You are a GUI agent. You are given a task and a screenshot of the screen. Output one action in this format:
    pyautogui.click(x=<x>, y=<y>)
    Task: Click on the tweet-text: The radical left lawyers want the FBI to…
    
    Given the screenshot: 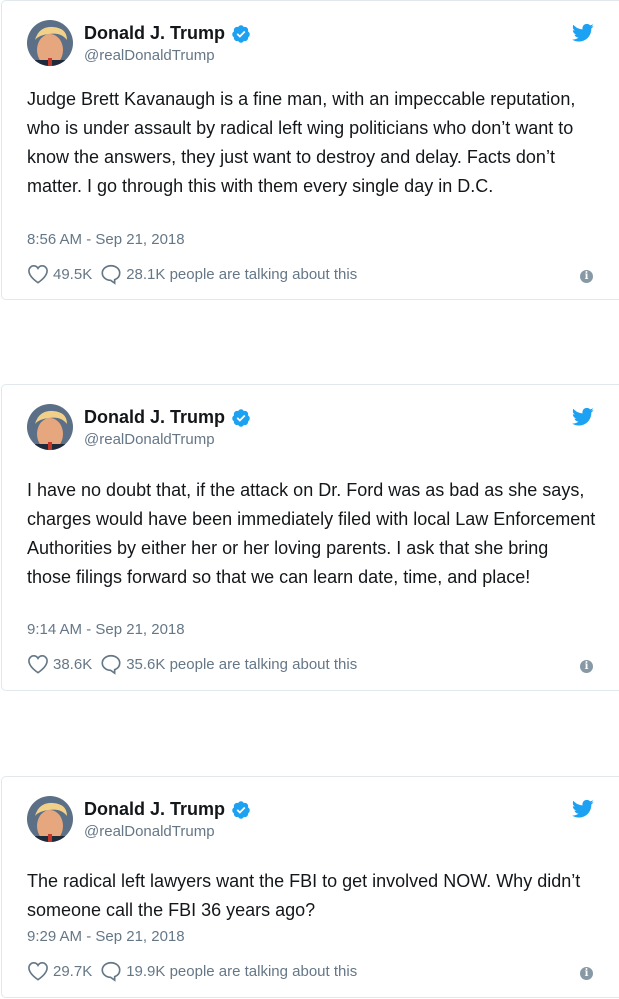 What is the action you would take?
    pyautogui.click(x=304, y=895)
    